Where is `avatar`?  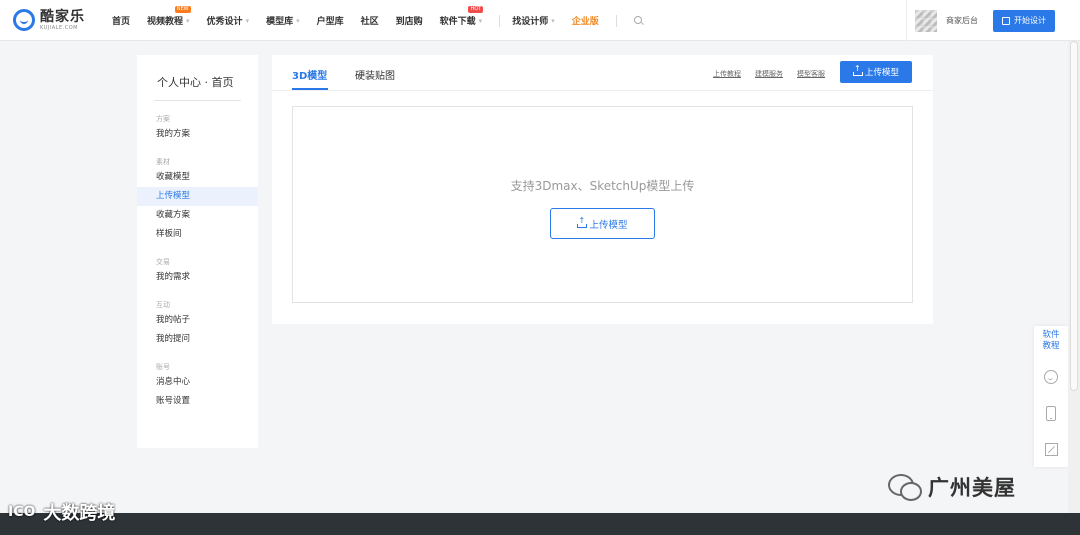
avatar is located at coordinates (925, 20).